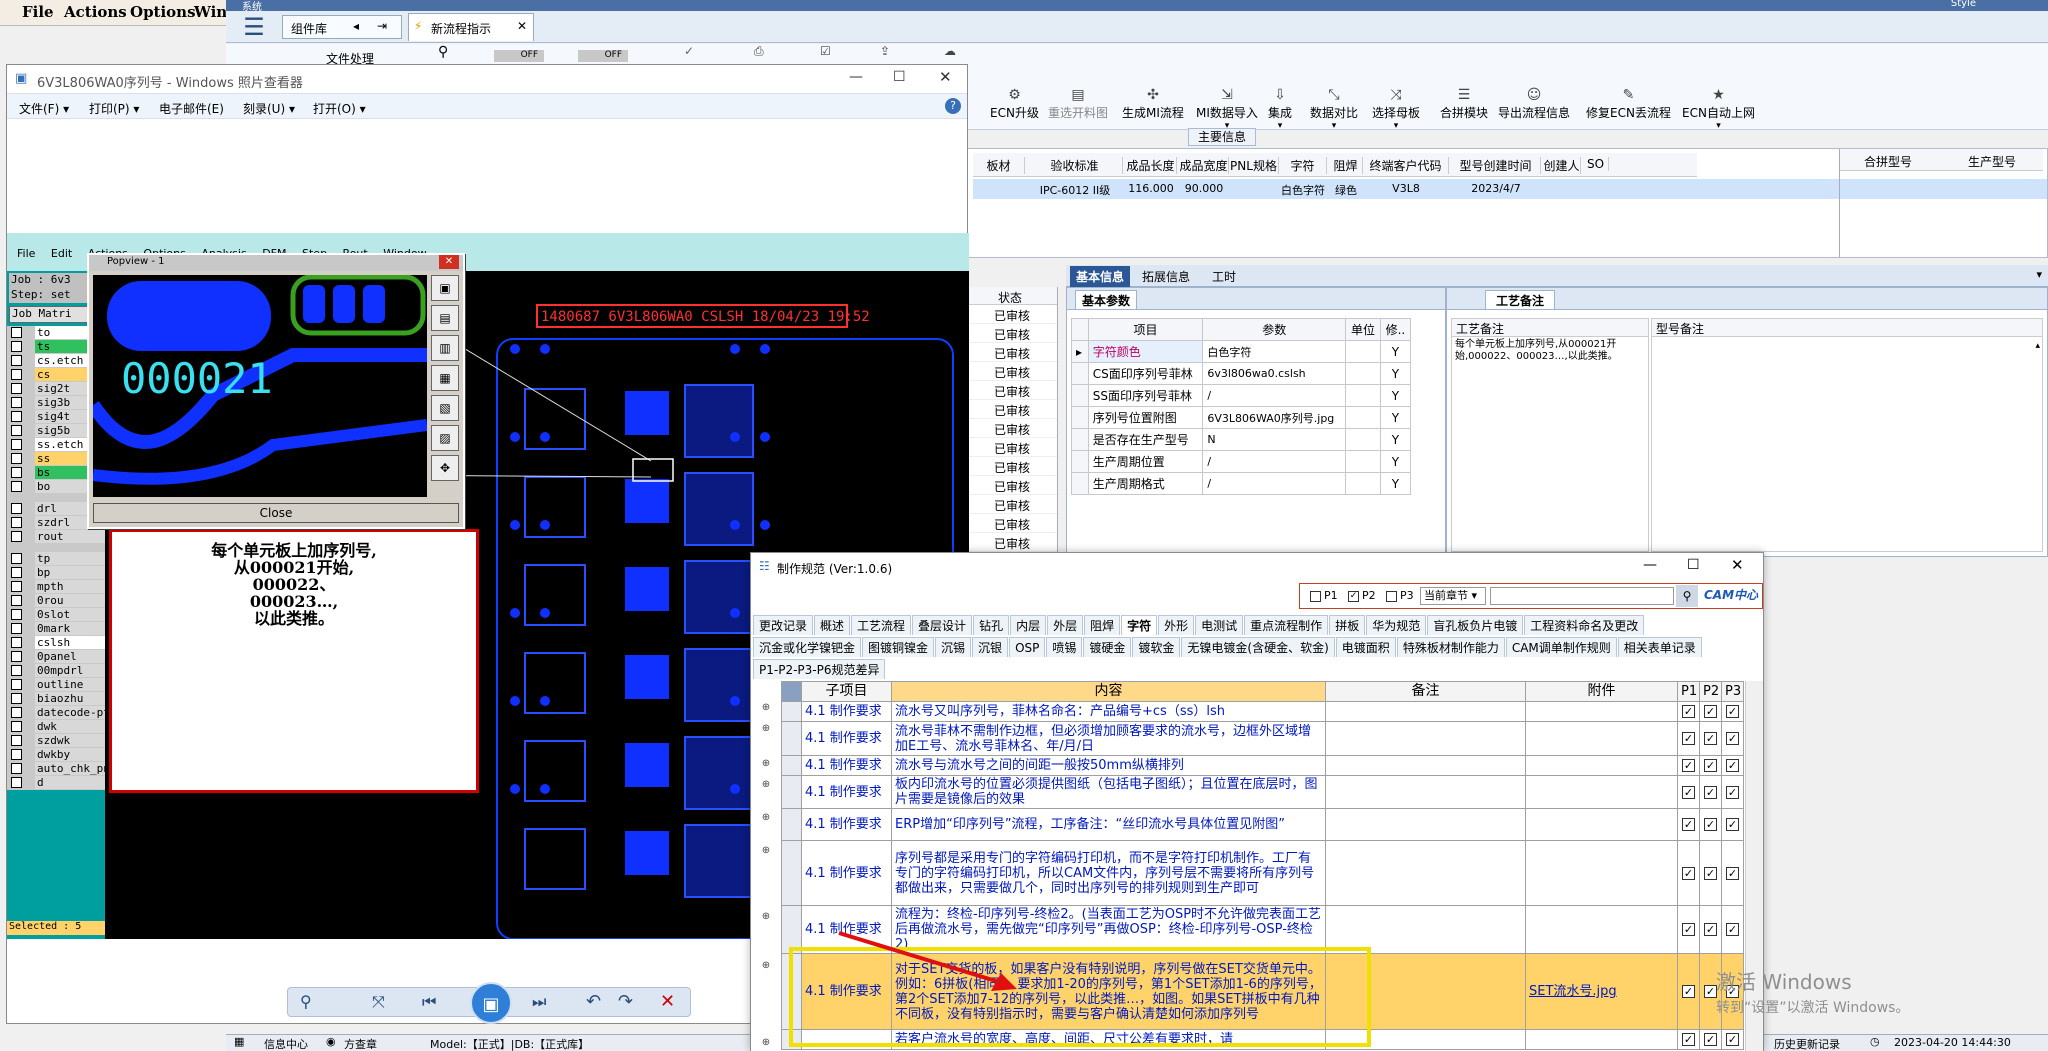  I want to click on chevron-left-icon: ◂, so click(356, 26).